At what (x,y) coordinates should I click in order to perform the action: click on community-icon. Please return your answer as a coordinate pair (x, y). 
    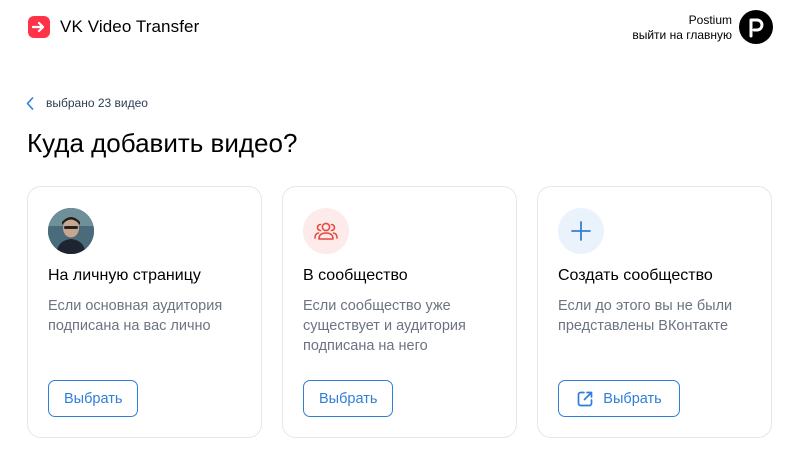
    Looking at the image, I should click on (326, 231).